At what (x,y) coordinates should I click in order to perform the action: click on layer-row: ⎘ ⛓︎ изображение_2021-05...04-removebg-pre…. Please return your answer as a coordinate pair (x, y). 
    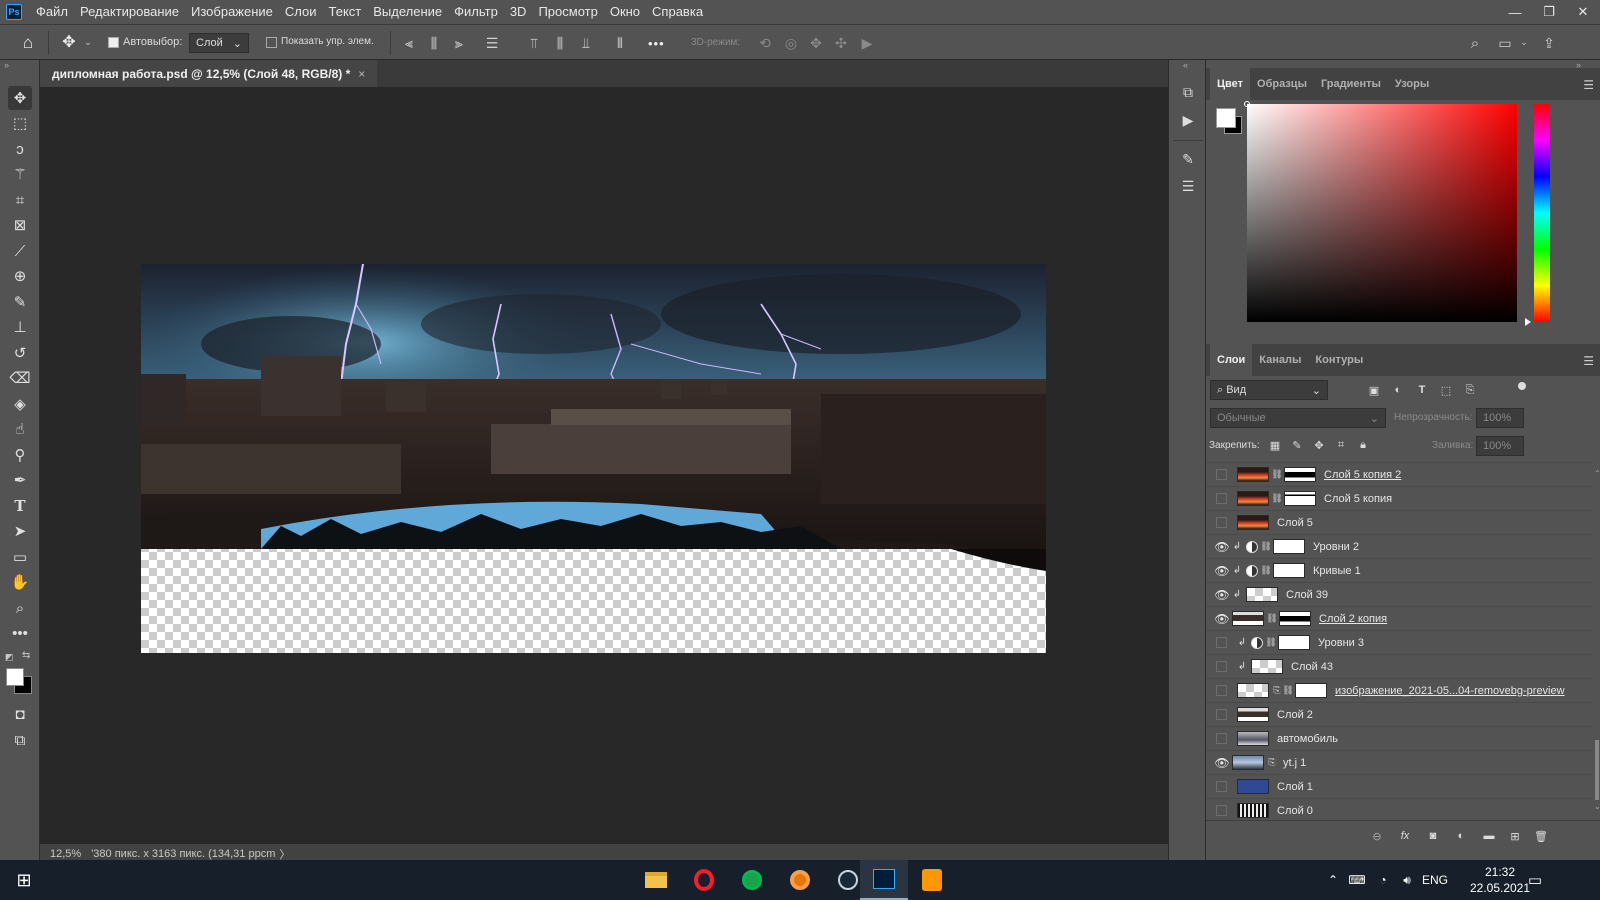
    Looking at the image, I should click on (1399, 690).